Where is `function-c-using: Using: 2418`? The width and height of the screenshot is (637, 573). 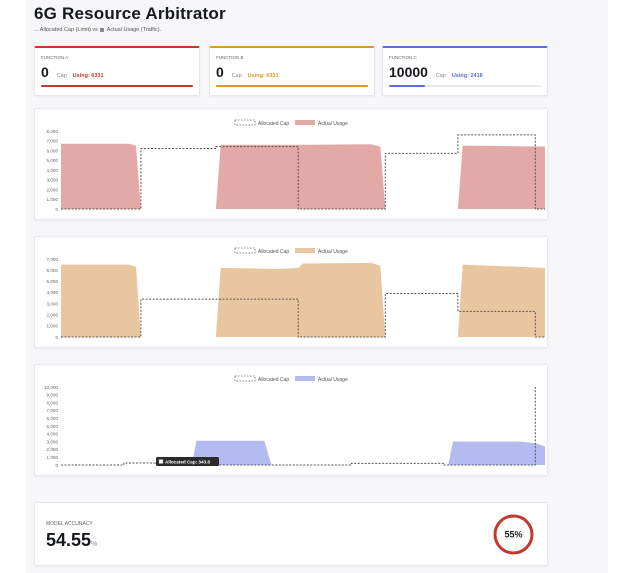 function-c-using: Using: 2418 is located at coordinates (467, 76).